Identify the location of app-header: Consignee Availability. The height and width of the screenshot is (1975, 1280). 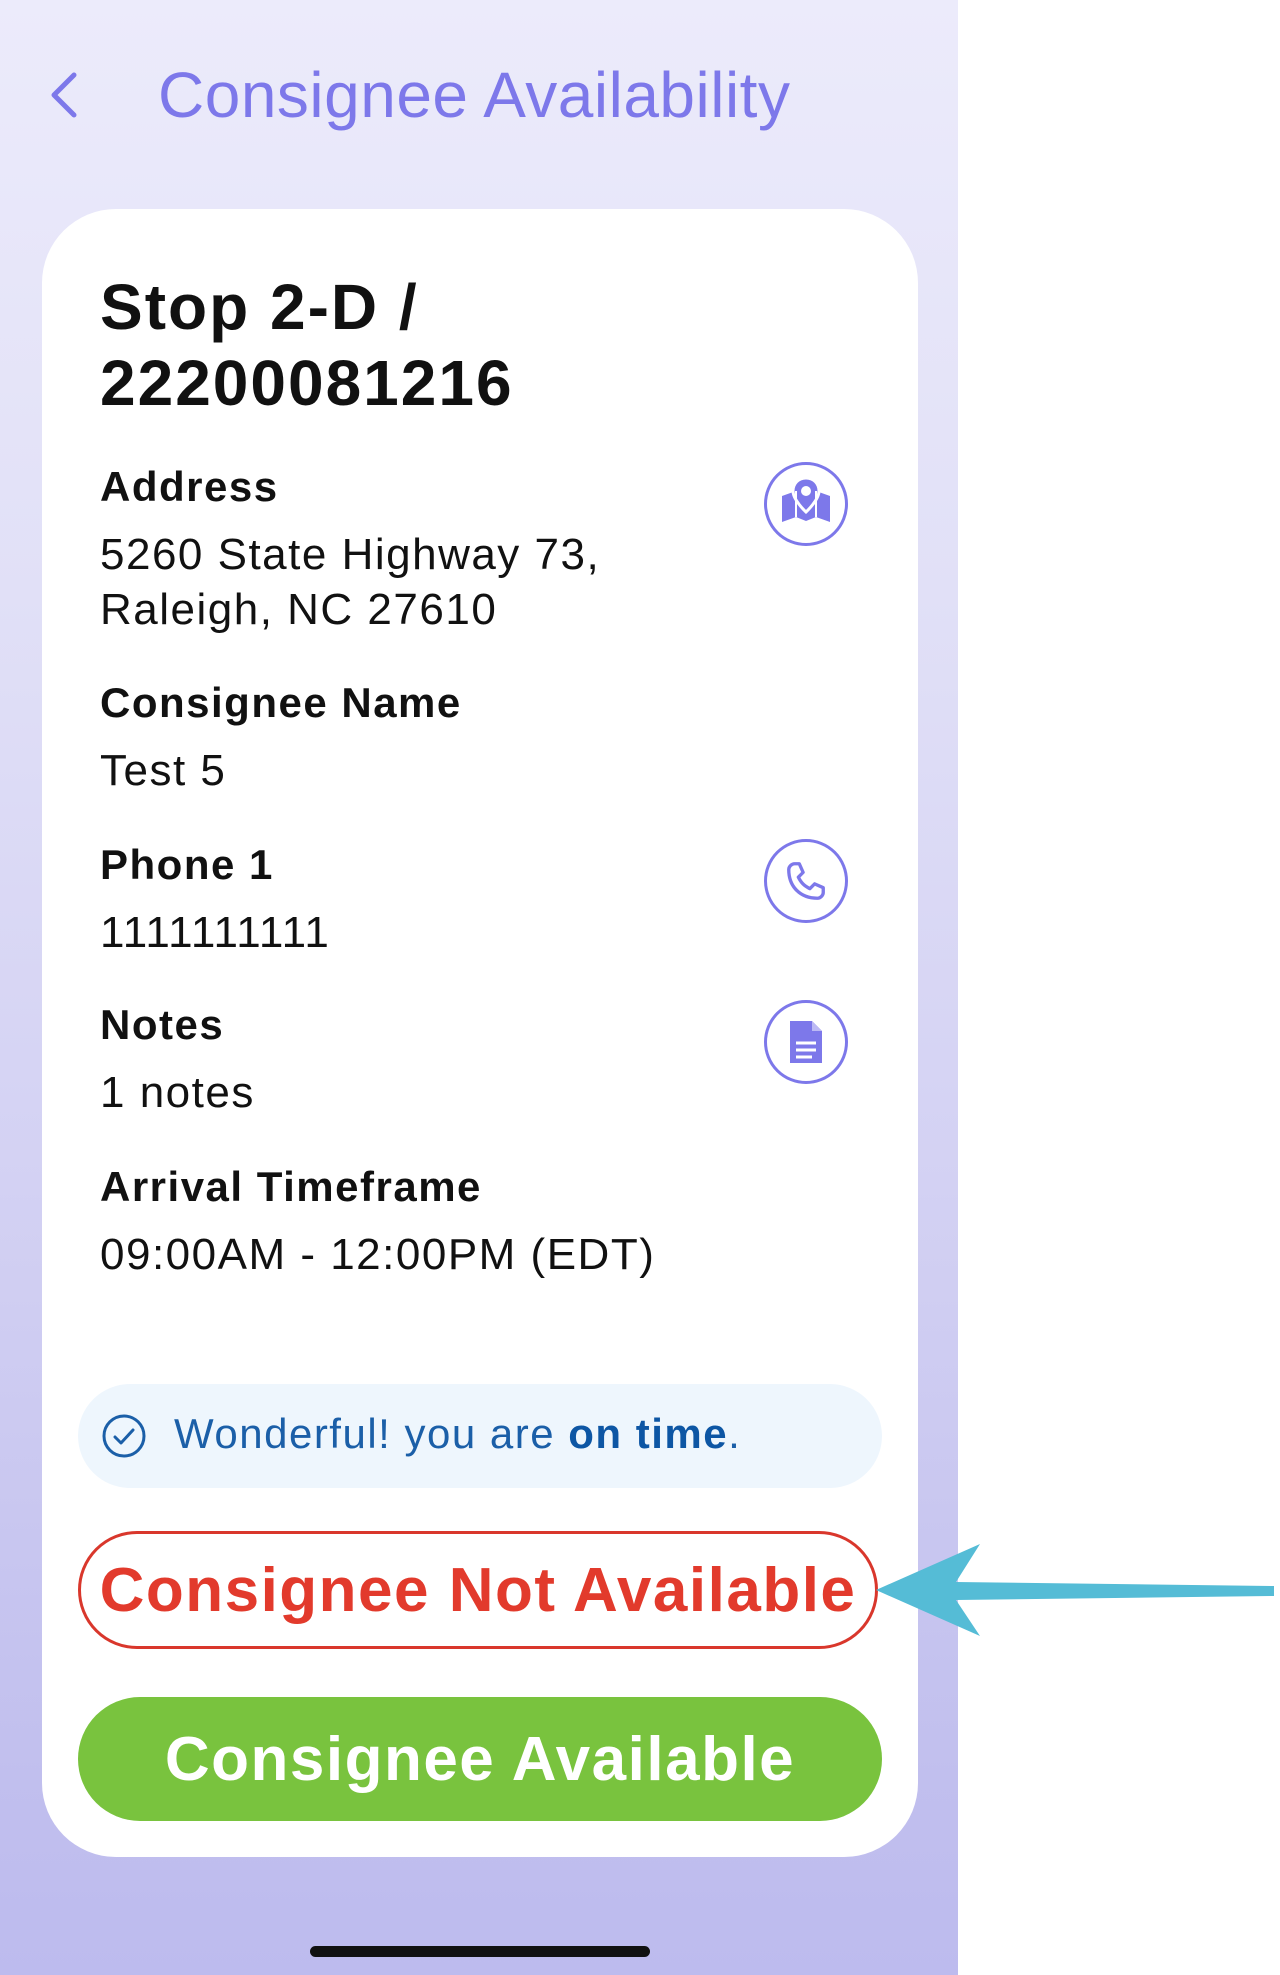
(479, 95).